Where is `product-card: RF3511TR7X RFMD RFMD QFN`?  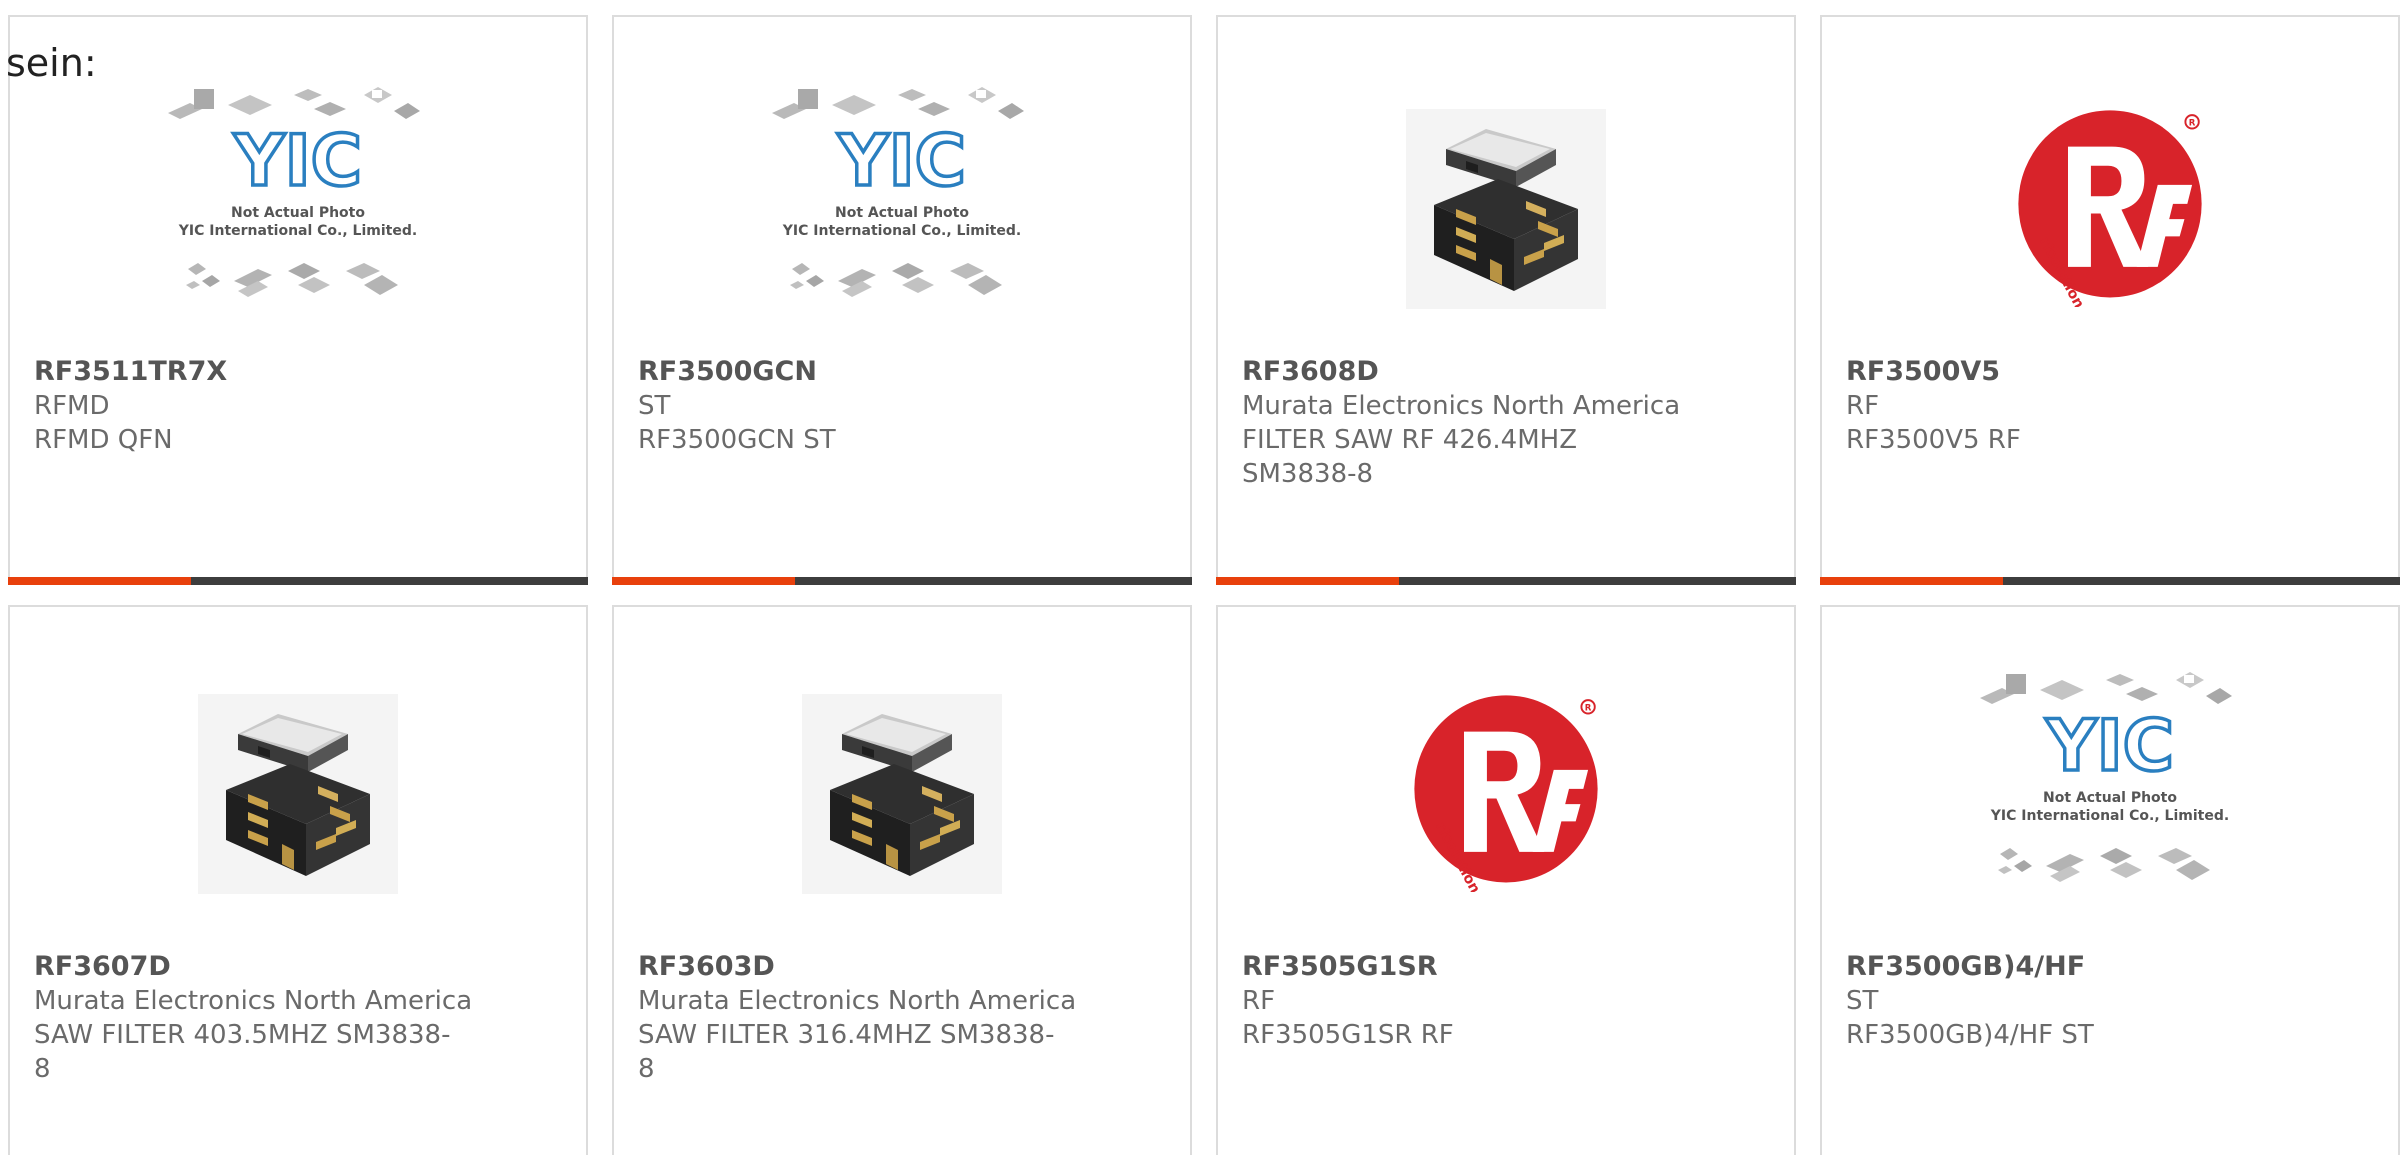
product-card: RF3511TR7X RFMD RFMD QFN is located at coordinates (298, 300).